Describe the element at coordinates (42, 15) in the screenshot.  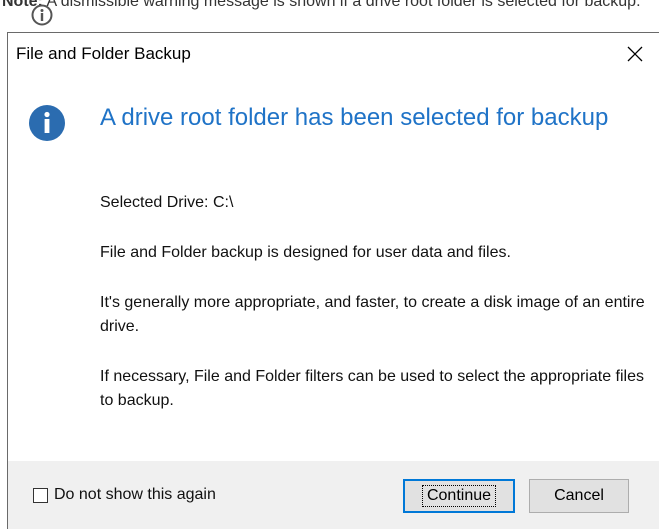
I see `info-circle-icon` at that location.